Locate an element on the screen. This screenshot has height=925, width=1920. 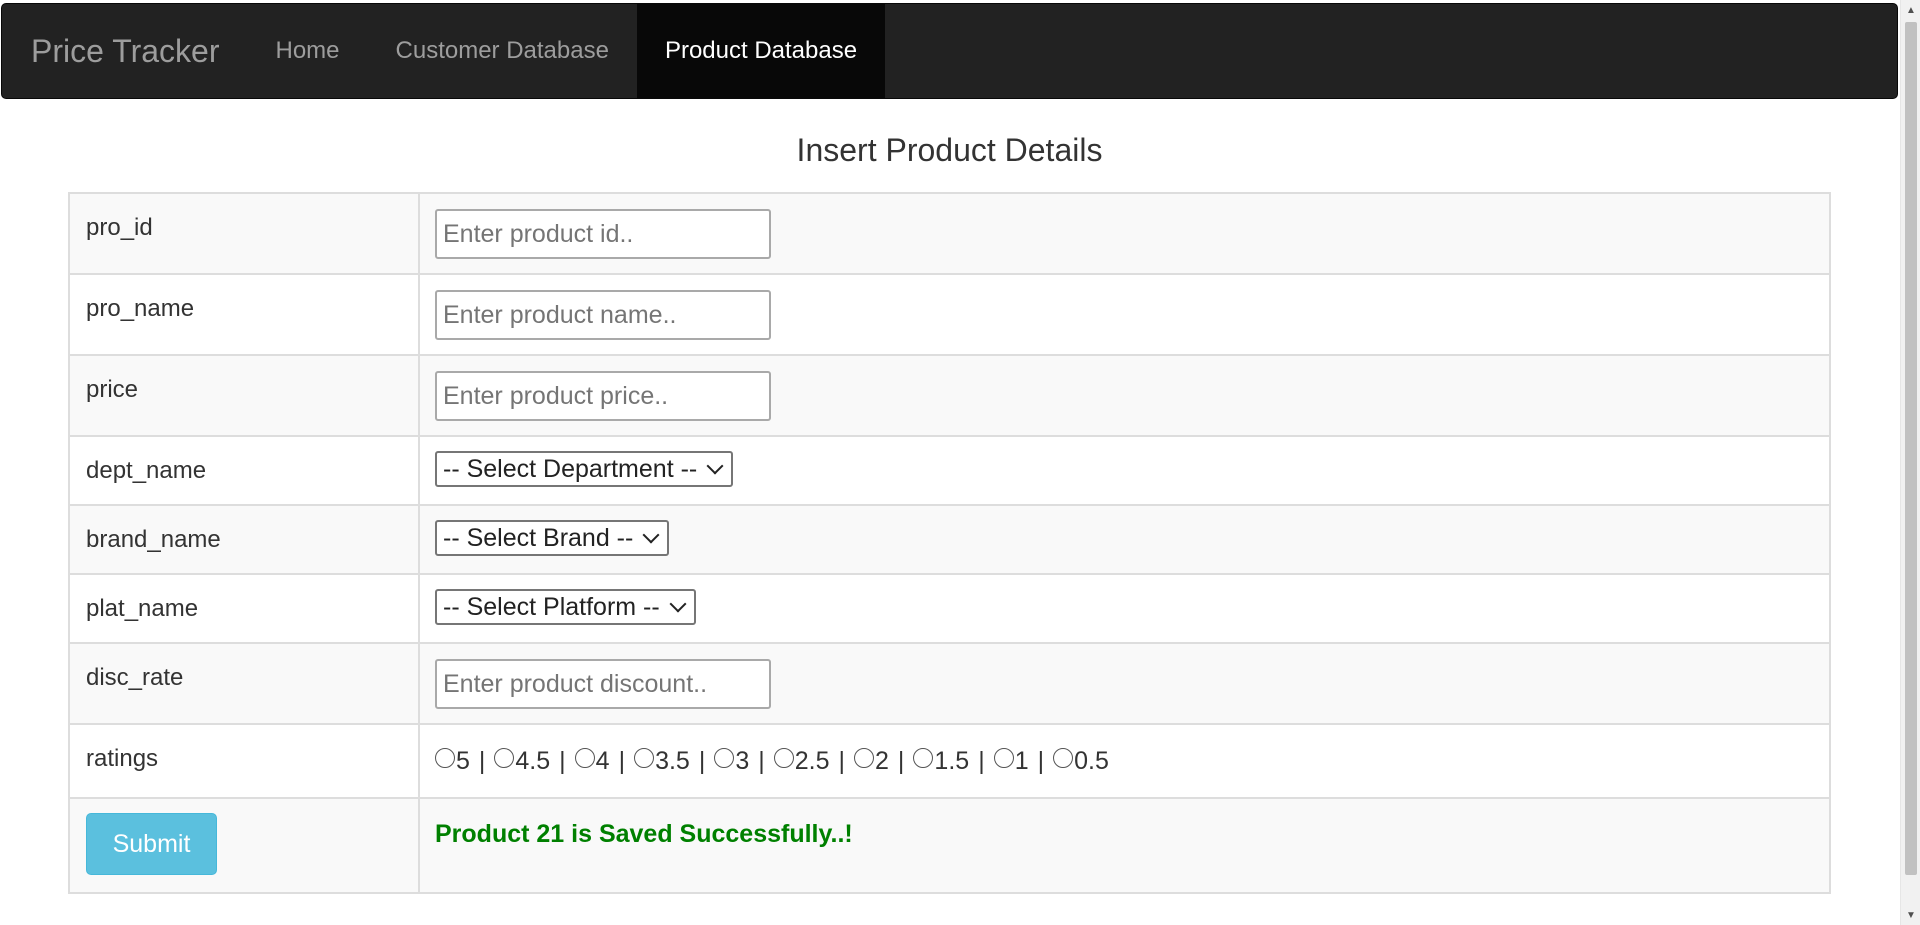
row-pro-id: pro_id is located at coordinates (949, 233).